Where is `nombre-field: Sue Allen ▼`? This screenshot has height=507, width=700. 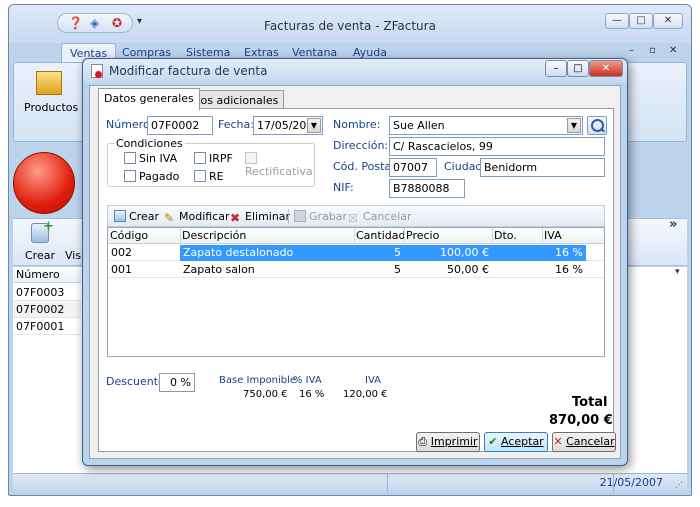
nombre-field: Sue Allen ▼ is located at coordinates (486, 125).